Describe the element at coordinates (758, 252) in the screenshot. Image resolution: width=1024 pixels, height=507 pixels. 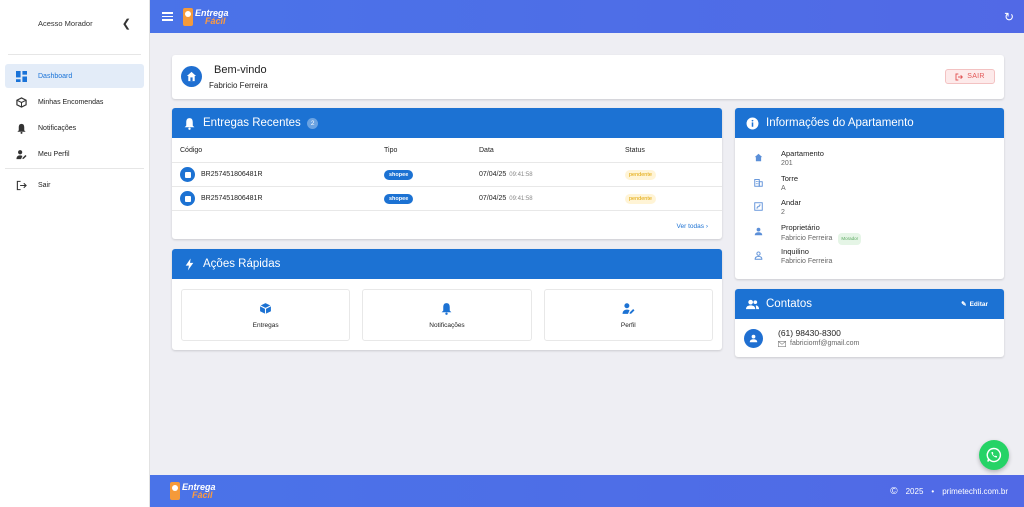
I see `person-outline-icon` at that location.